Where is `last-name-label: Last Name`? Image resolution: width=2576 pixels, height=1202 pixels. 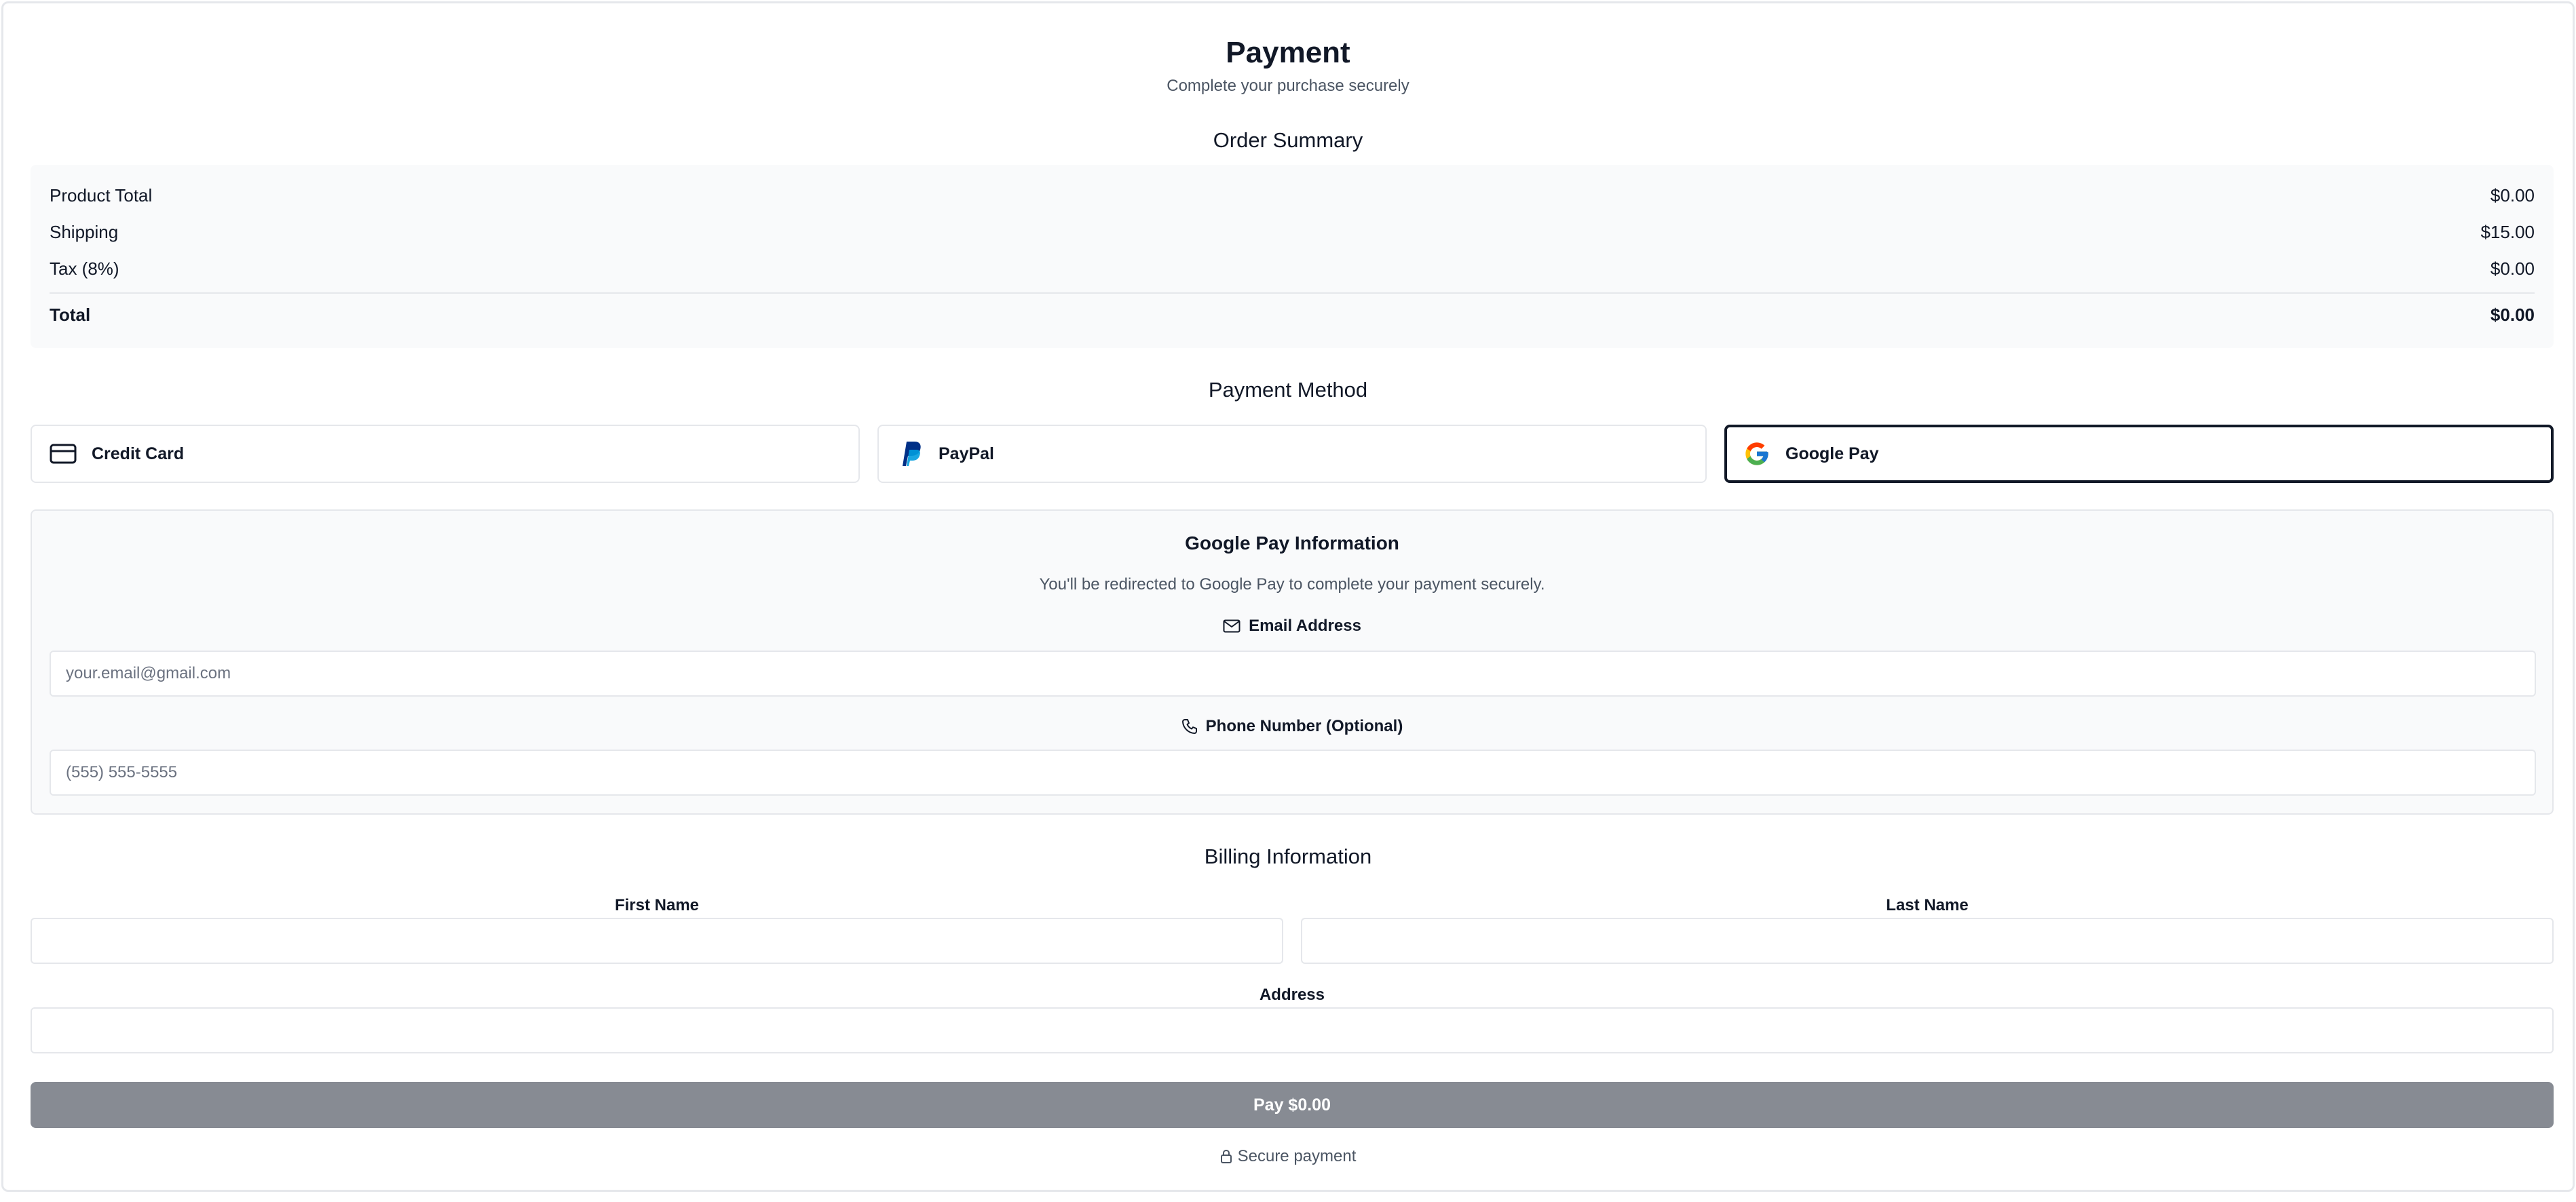 last-name-label: Last Name is located at coordinates (1927, 905).